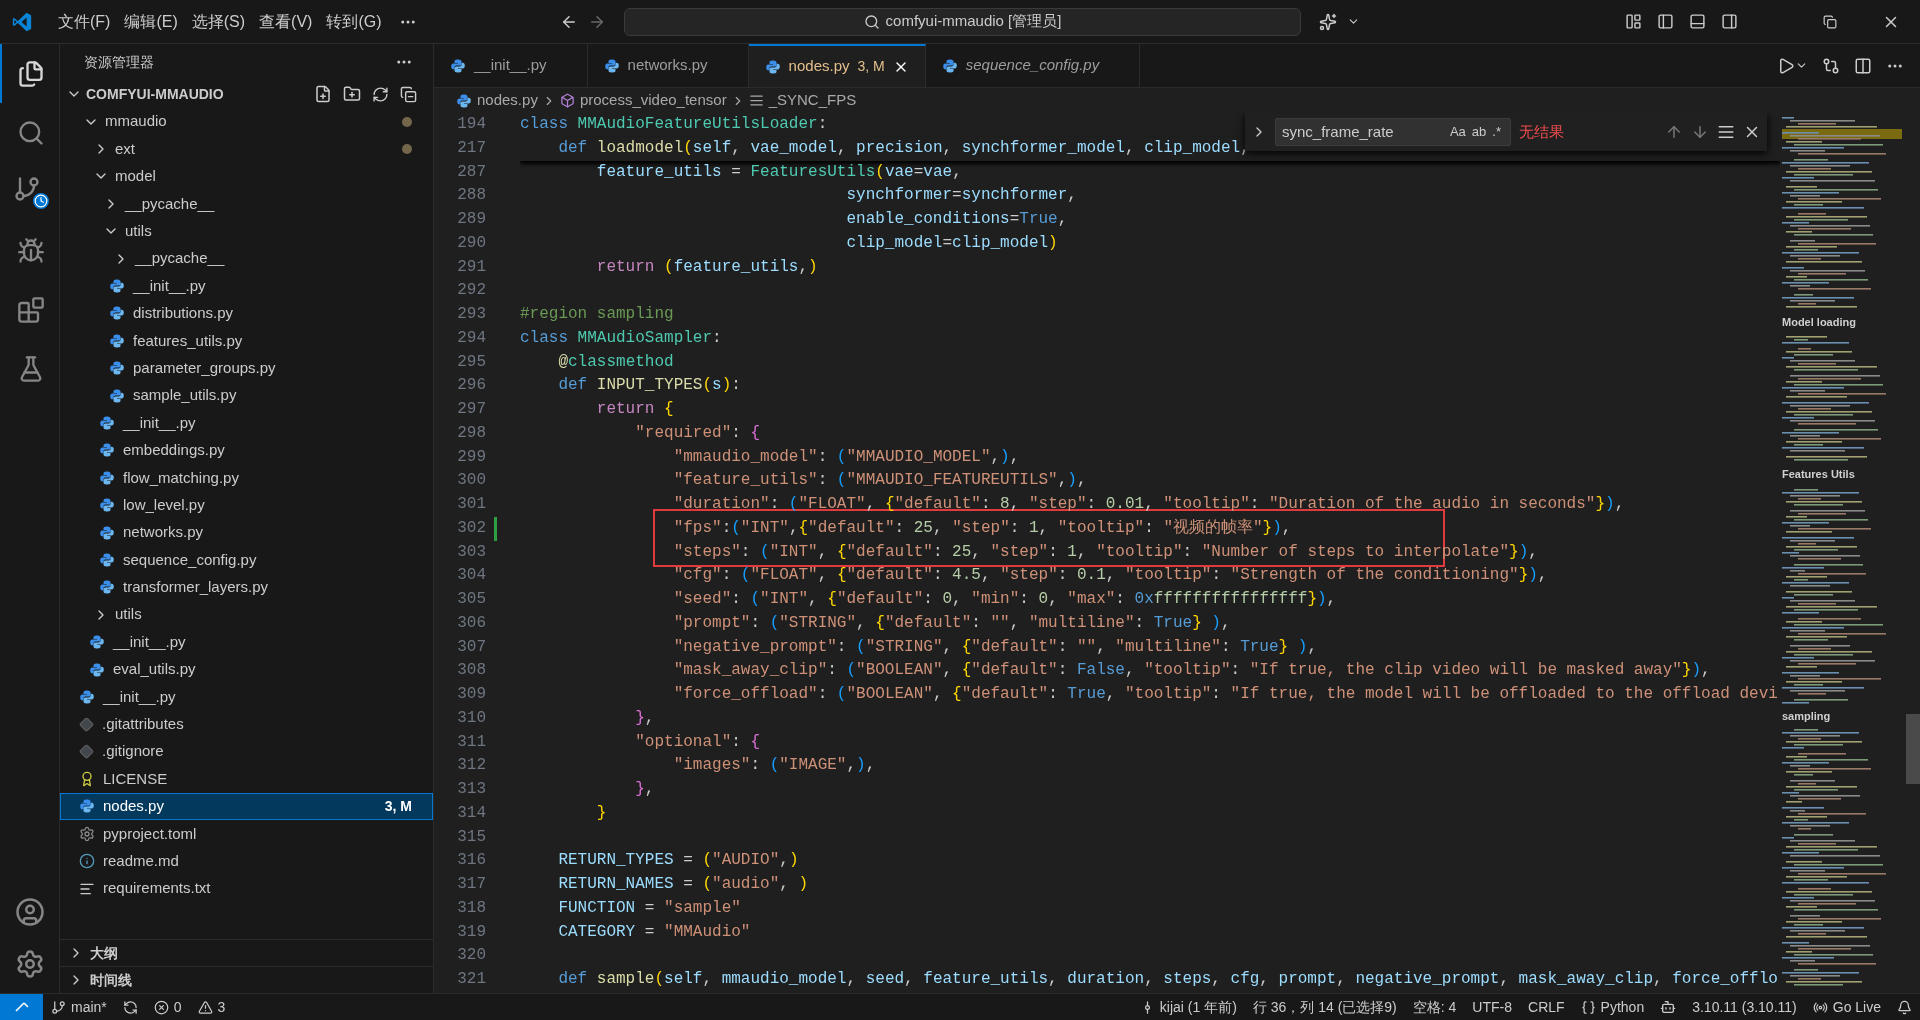 This screenshot has width=1920, height=1020. Describe the element at coordinates (167, 1007) in the screenshot. I see `errors-status: 0` at that location.